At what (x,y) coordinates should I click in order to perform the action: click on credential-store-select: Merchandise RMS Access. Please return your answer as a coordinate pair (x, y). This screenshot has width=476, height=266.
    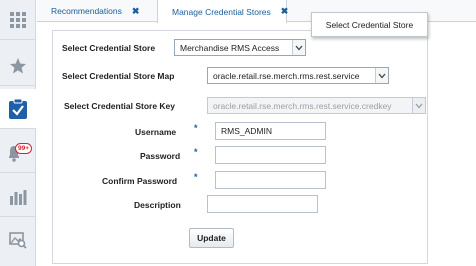
    Looking at the image, I should click on (240, 47).